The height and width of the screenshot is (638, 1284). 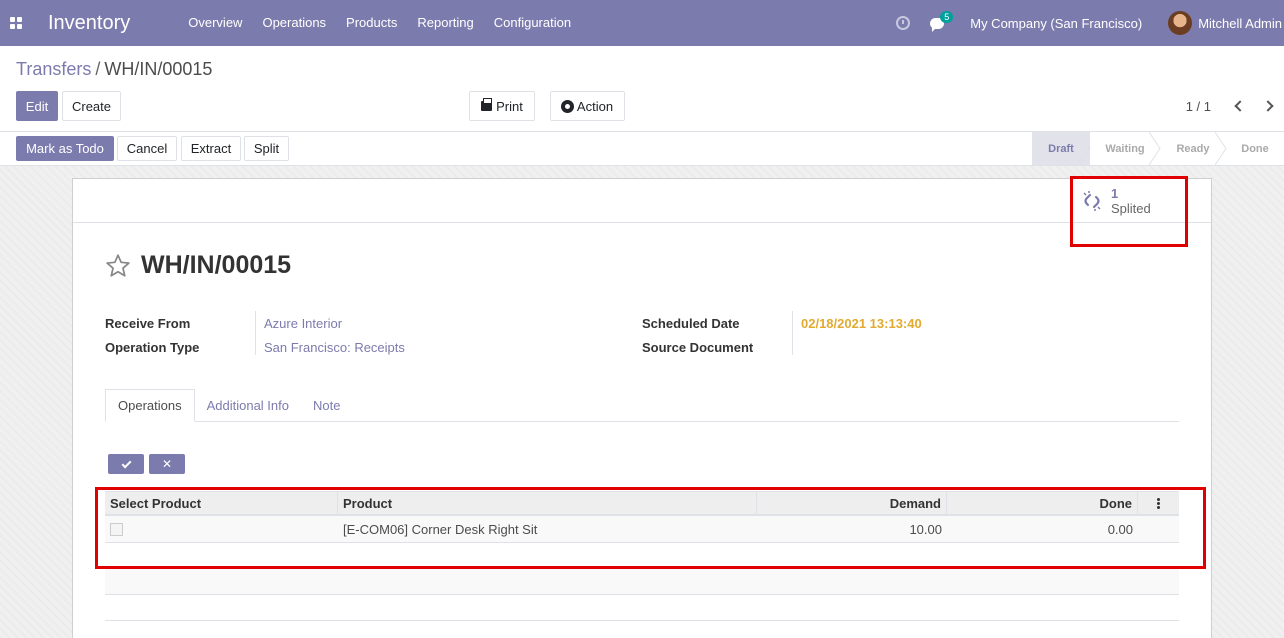 What do you see at coordinates (1131, 208) in the screenshot?
I see `splited-label: Splited` at bounding box center [1131, 208].